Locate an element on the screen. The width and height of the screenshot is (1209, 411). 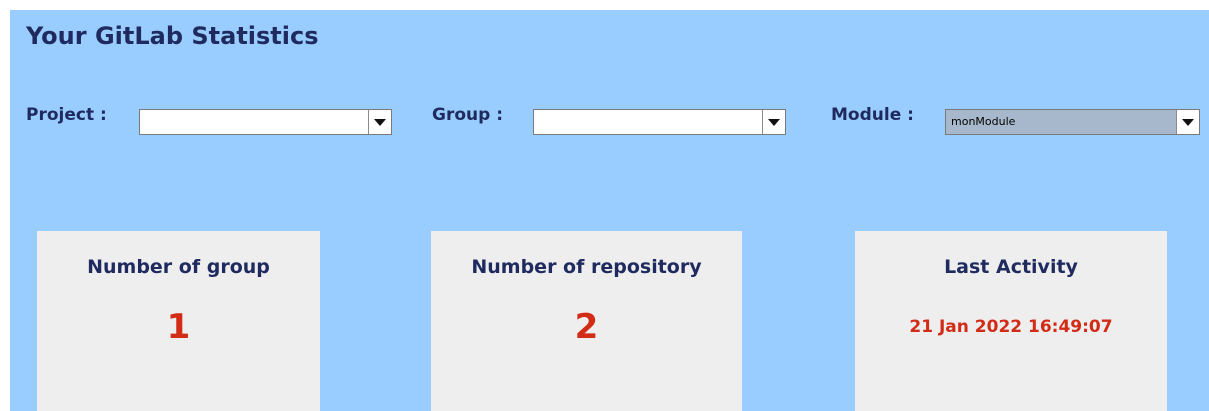
last-activity-value: 21 Jan 2022 16:49:07 is located at coordinates (1011, 327).